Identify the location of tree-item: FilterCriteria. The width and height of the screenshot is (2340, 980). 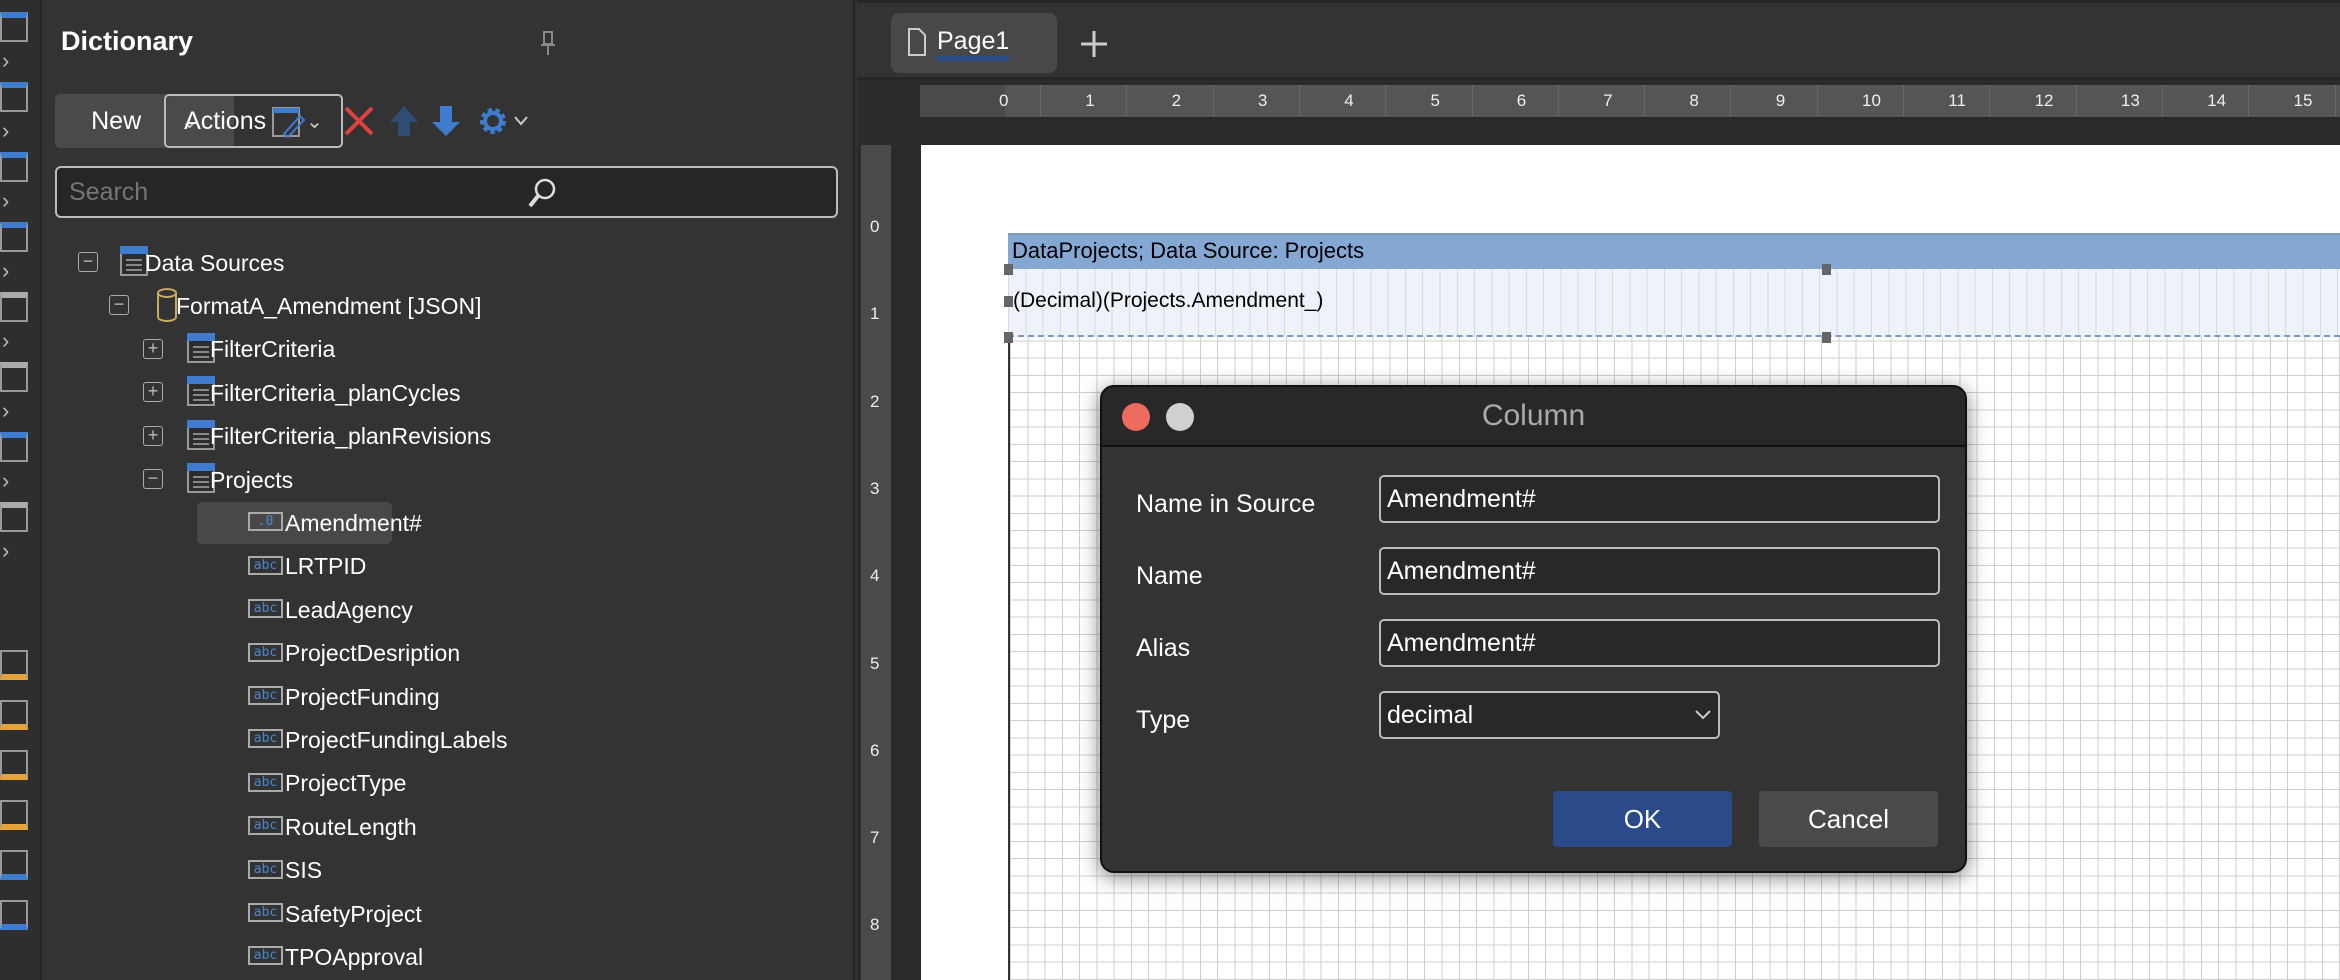
(272, 350).